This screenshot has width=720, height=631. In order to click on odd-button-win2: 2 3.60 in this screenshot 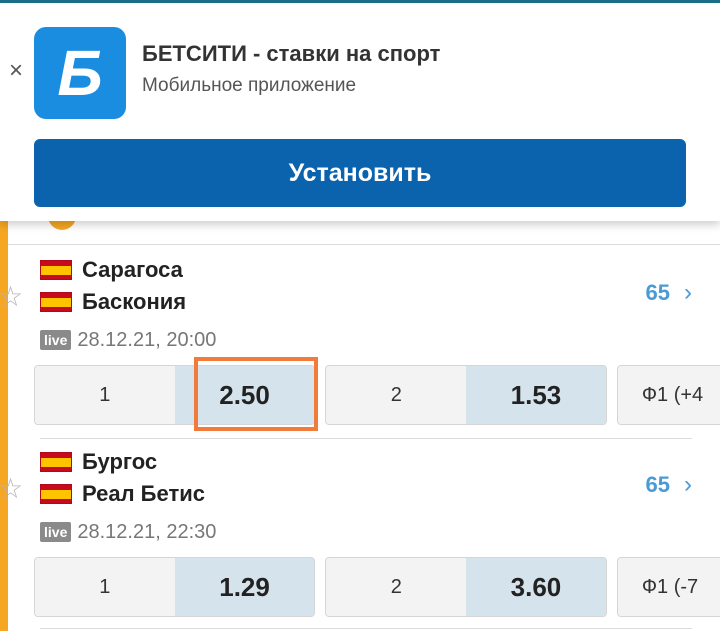, I will do `click(466, 587)`.